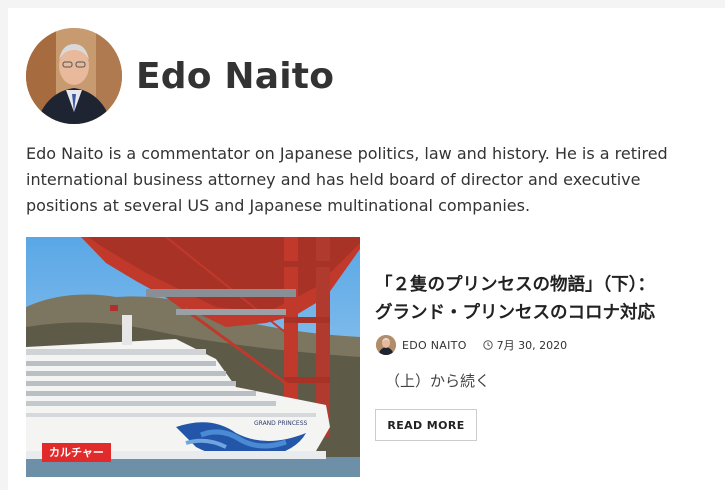  Describe the element at coordinates (386, 345) in the screenshot. I see `meta-author-avatar` at that location.